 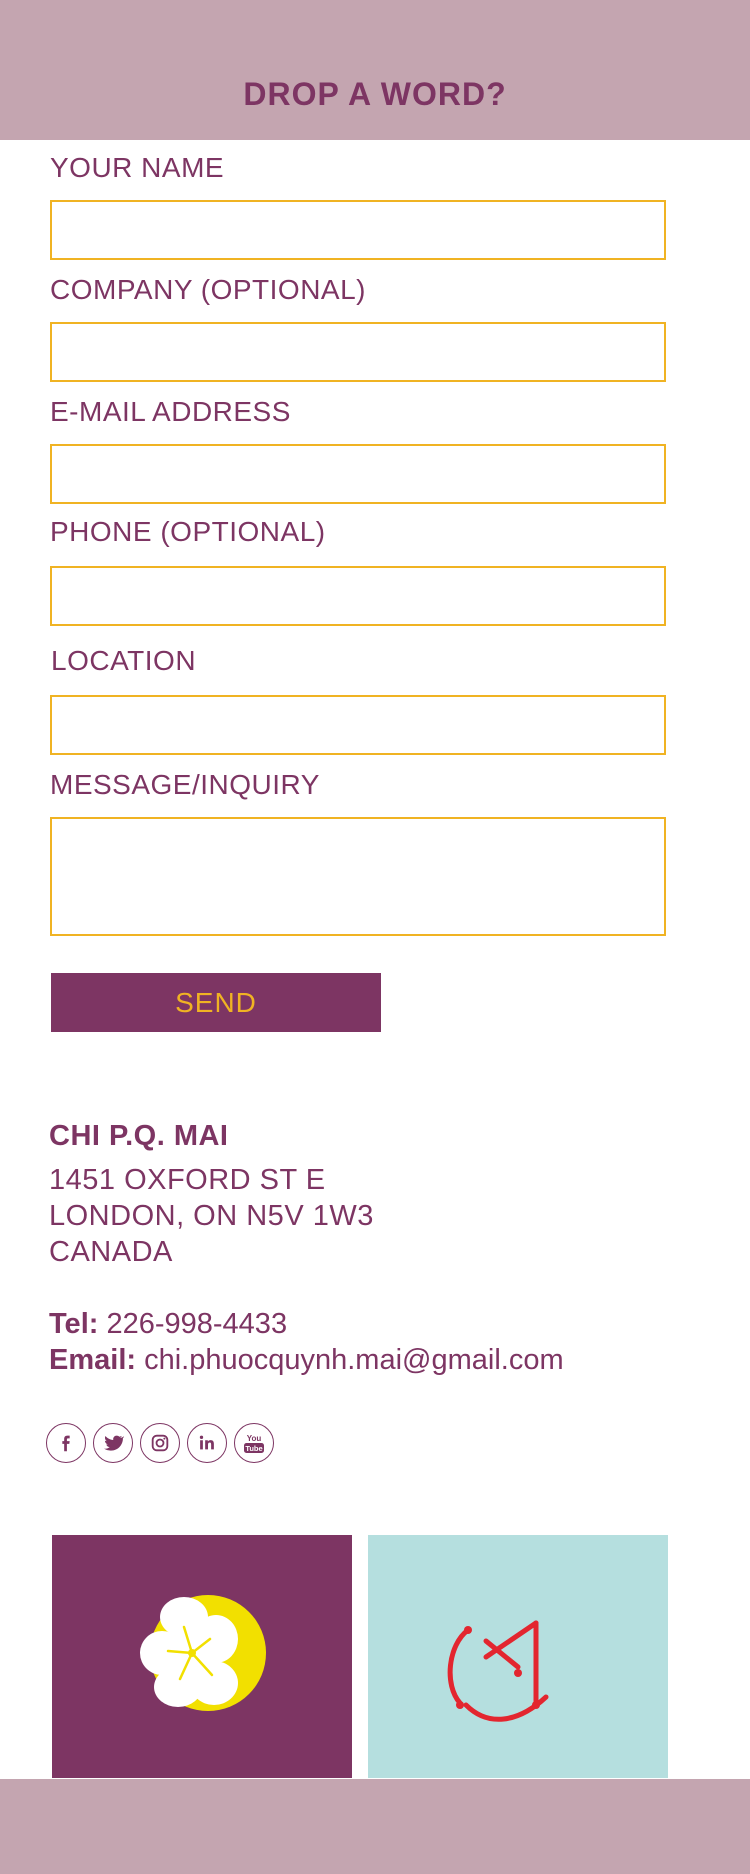 I want to click on company-label: COMPANY (OPTIONAL), so click(x=208, y=289).